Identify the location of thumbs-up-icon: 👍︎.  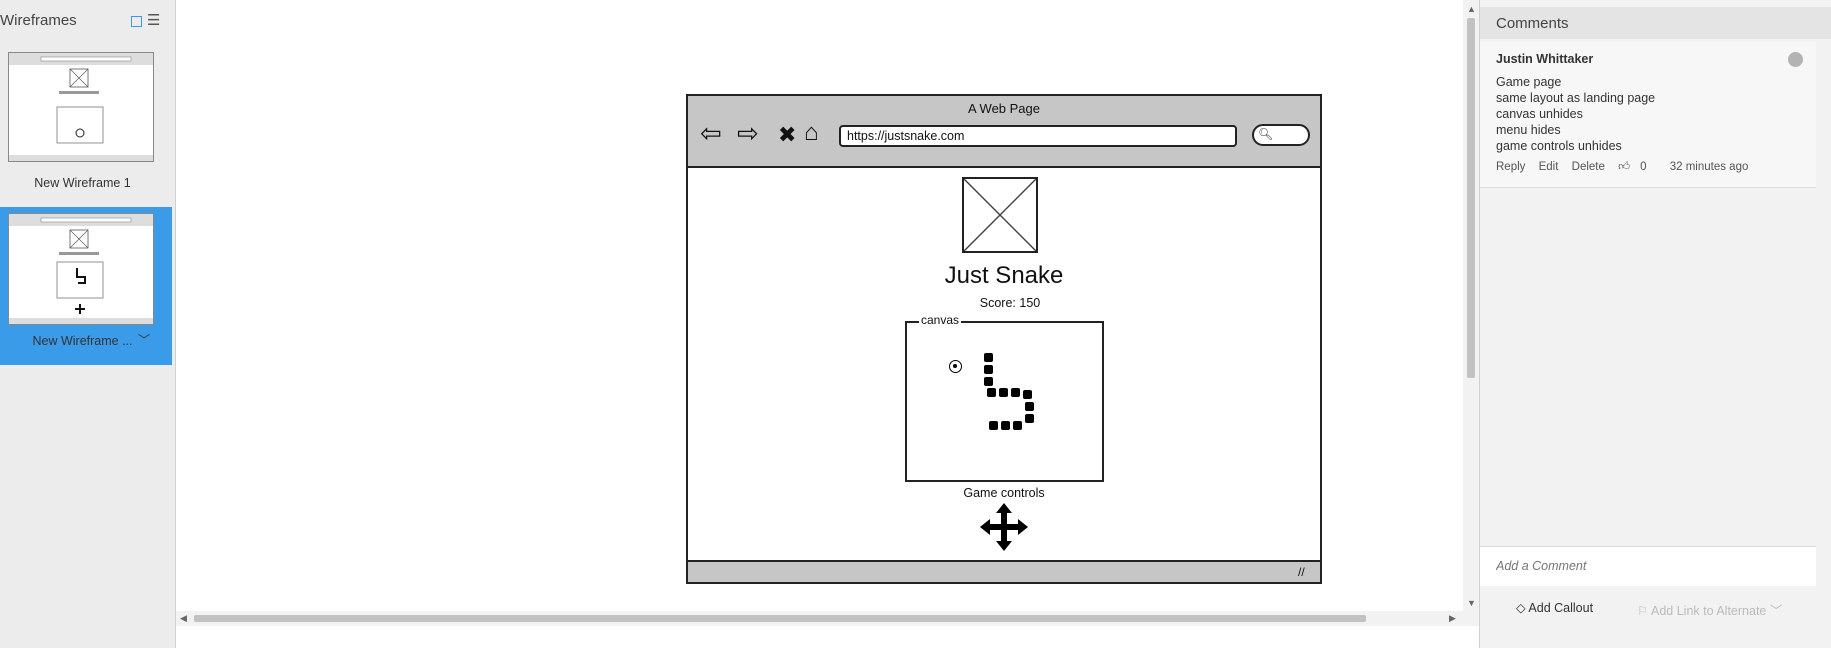
(1624, 167).